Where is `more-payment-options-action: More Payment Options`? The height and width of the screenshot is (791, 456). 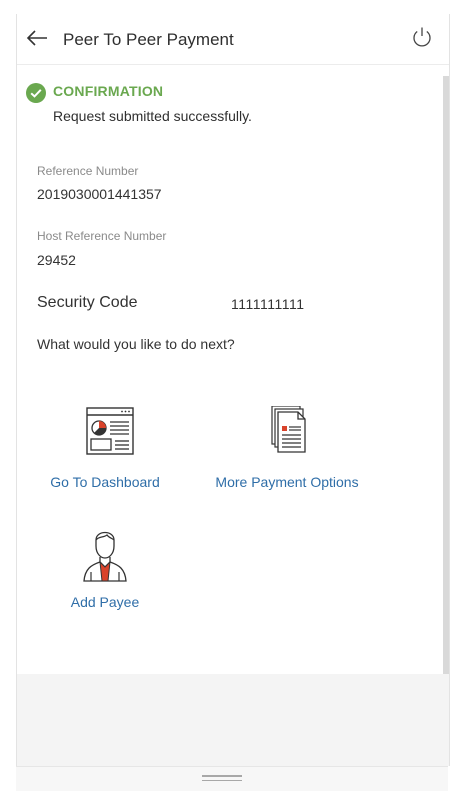
more-payment-options-action: More Payment Options is located at coordinates (287, 448).